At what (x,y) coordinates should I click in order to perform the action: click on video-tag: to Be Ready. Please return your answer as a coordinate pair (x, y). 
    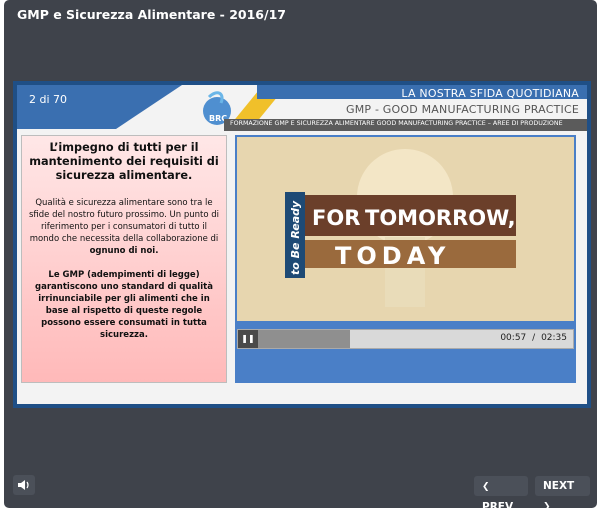
    Looking at the image, I should click on (295, 237).